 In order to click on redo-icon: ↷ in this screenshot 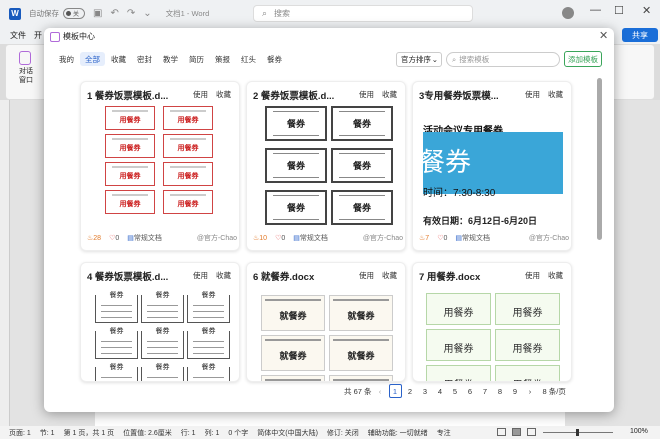, I will do `click(131, 13)`.